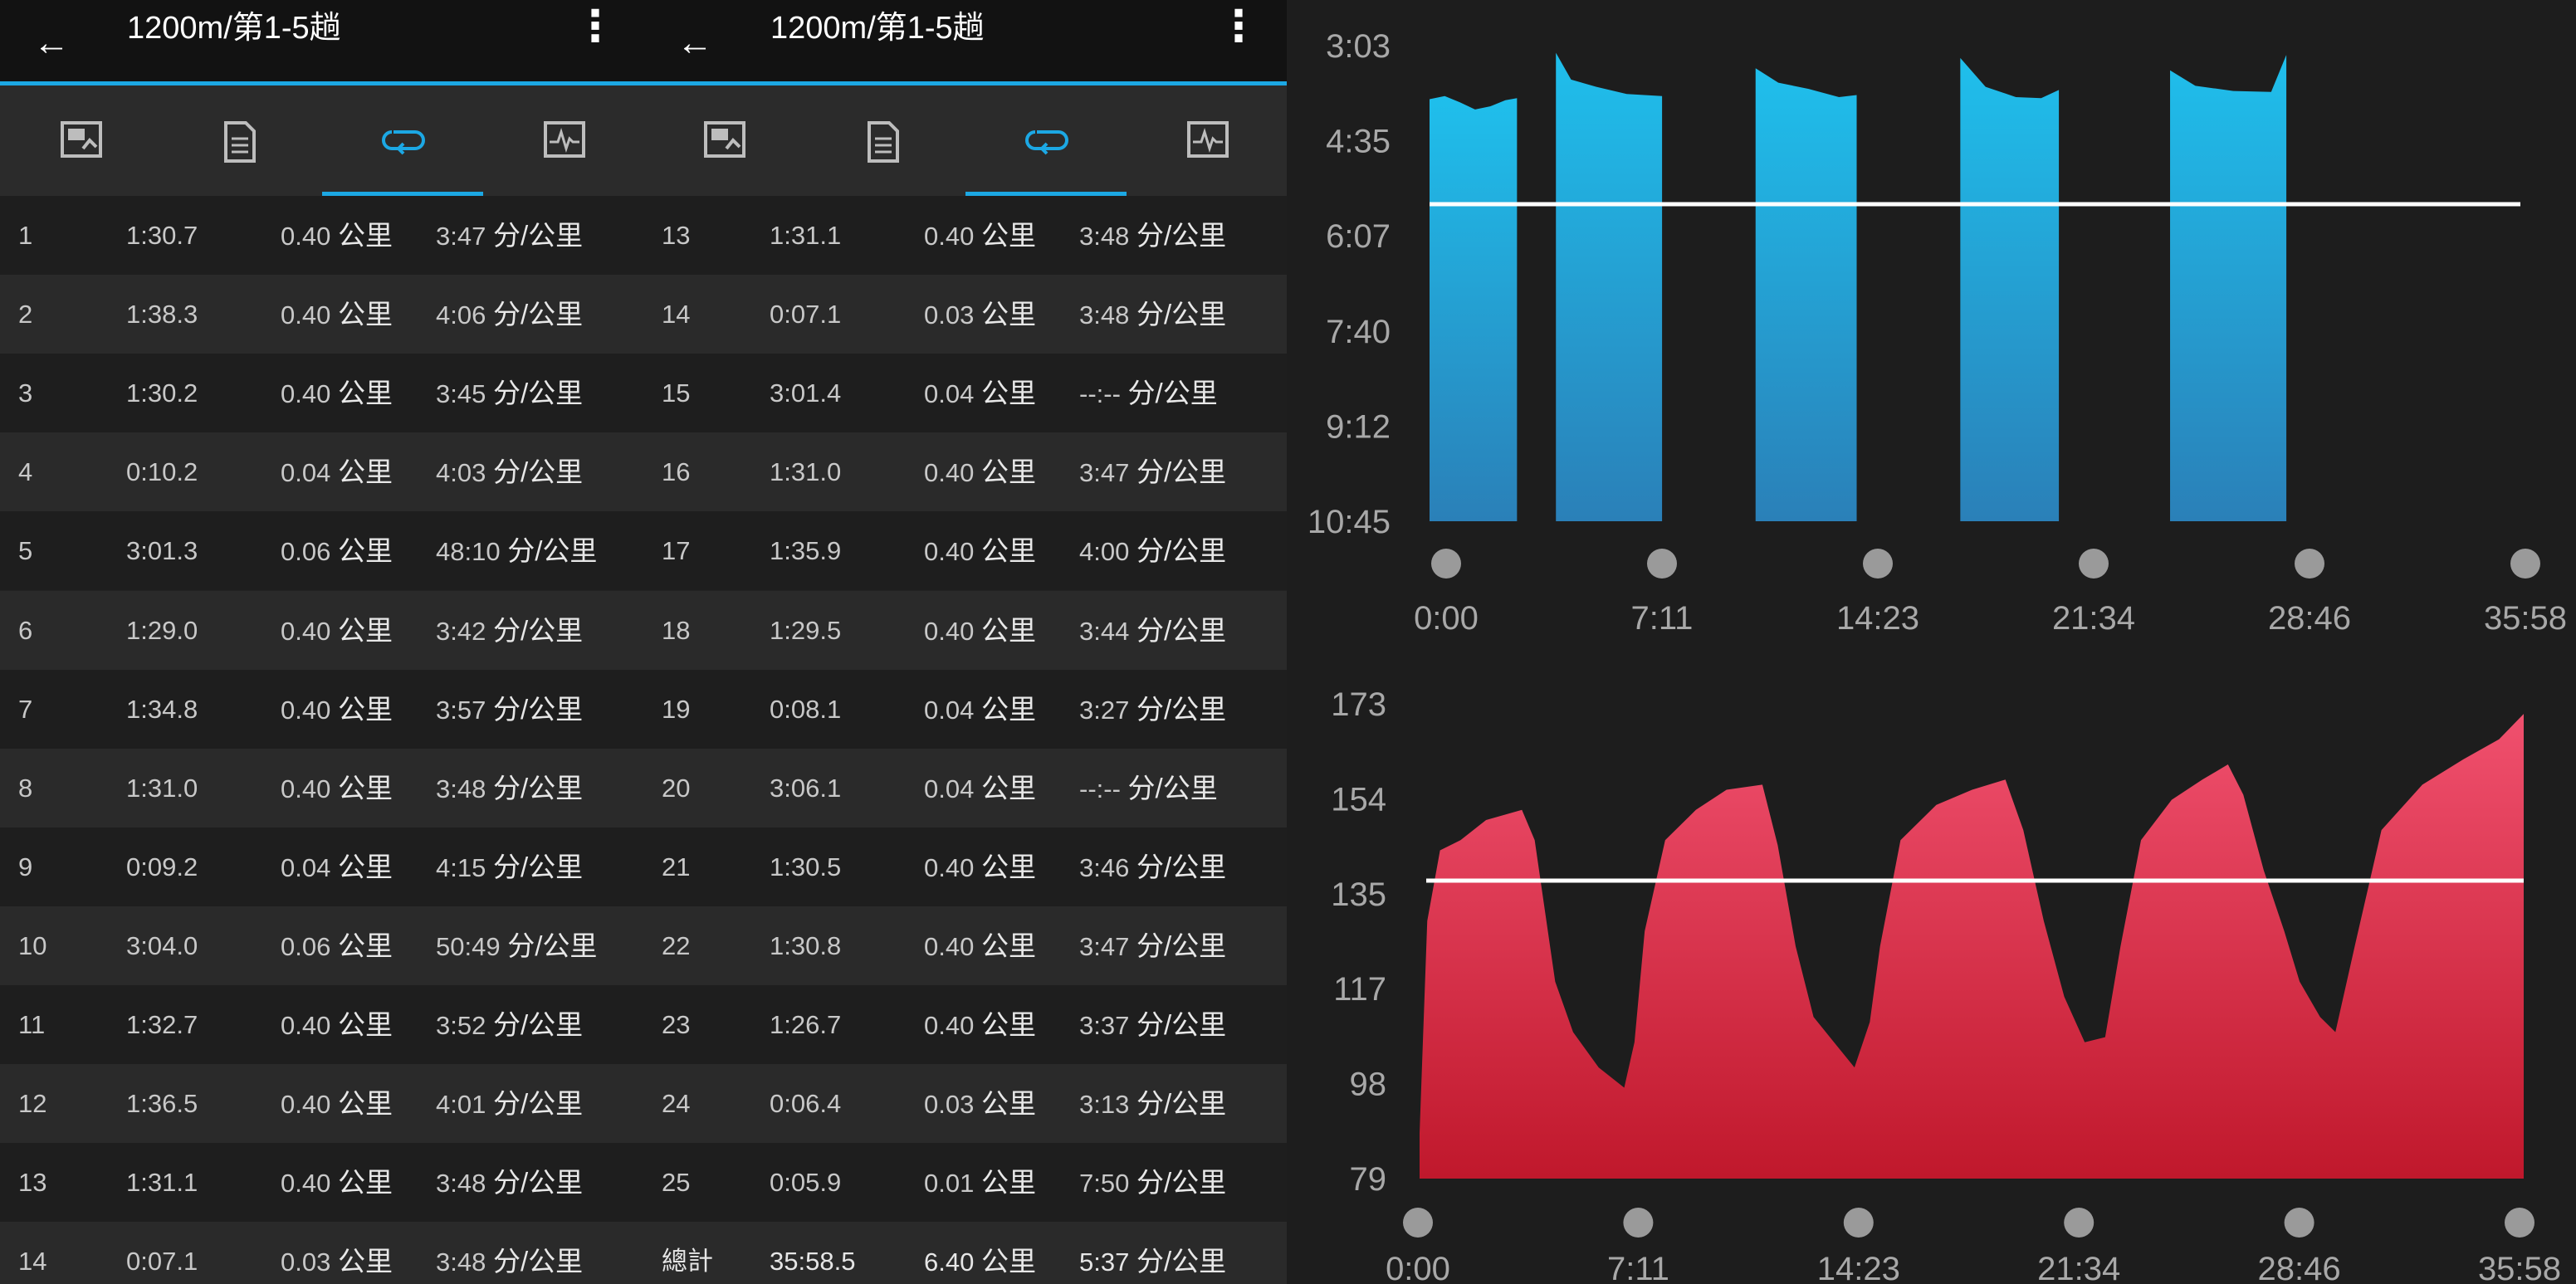 The height and width of the screenshot is (1284, 2576). Describe the element at coordinates (980, 1104) in the screenshot. I see `lap-distance: 0.03 公里` at that location.